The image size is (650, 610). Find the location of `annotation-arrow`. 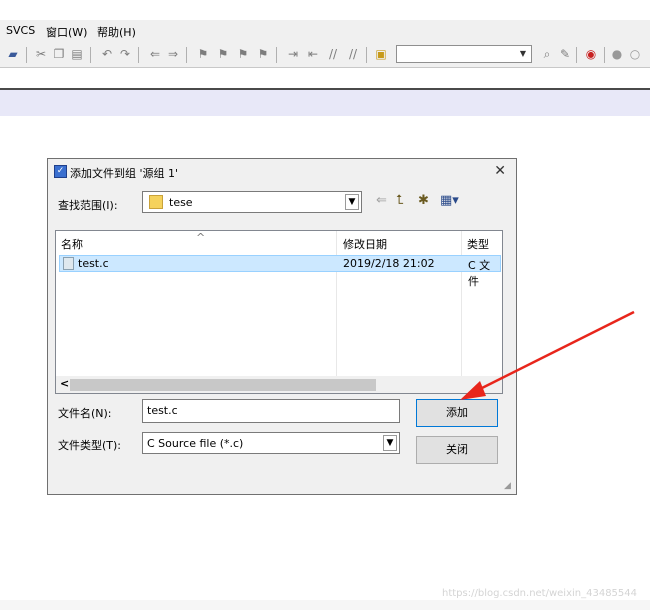

annotation-arrow is located at coordinates (547, 355).